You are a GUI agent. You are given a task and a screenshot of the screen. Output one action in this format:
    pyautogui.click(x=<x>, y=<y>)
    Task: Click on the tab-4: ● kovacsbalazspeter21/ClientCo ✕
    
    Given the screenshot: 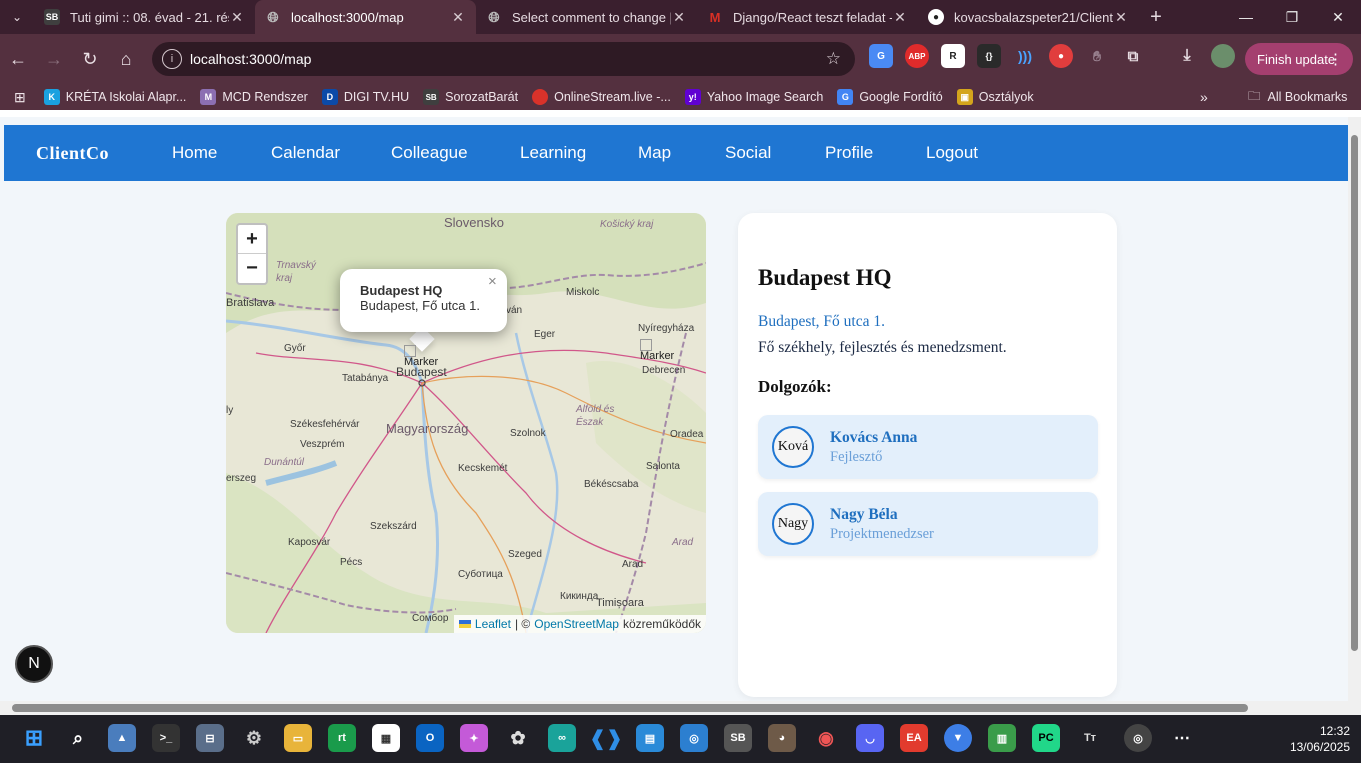 What is the action you would take?
    pyautogui.click(x=1028, y=17)
    